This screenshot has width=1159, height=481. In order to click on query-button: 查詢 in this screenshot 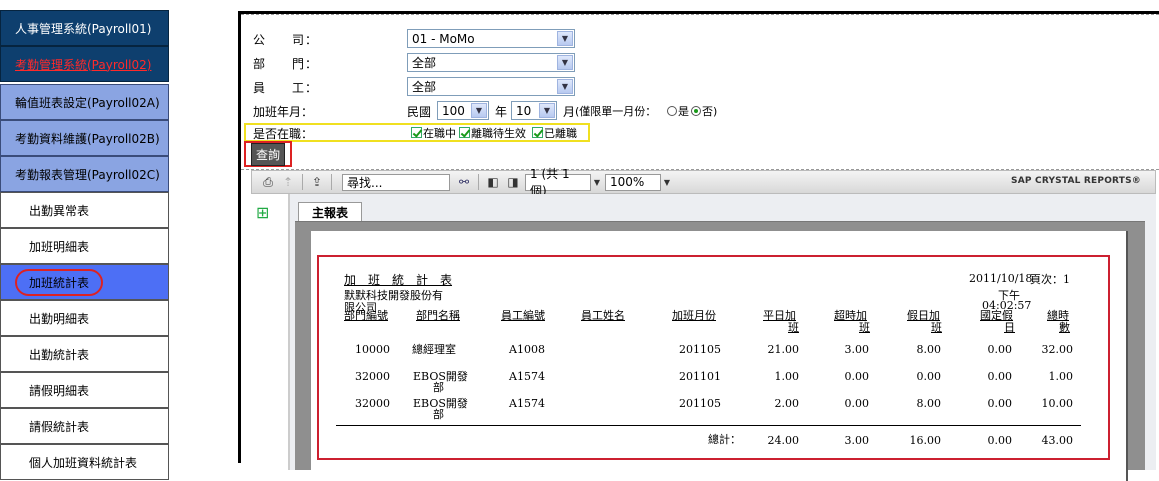, I will do `click(268, 154)`.